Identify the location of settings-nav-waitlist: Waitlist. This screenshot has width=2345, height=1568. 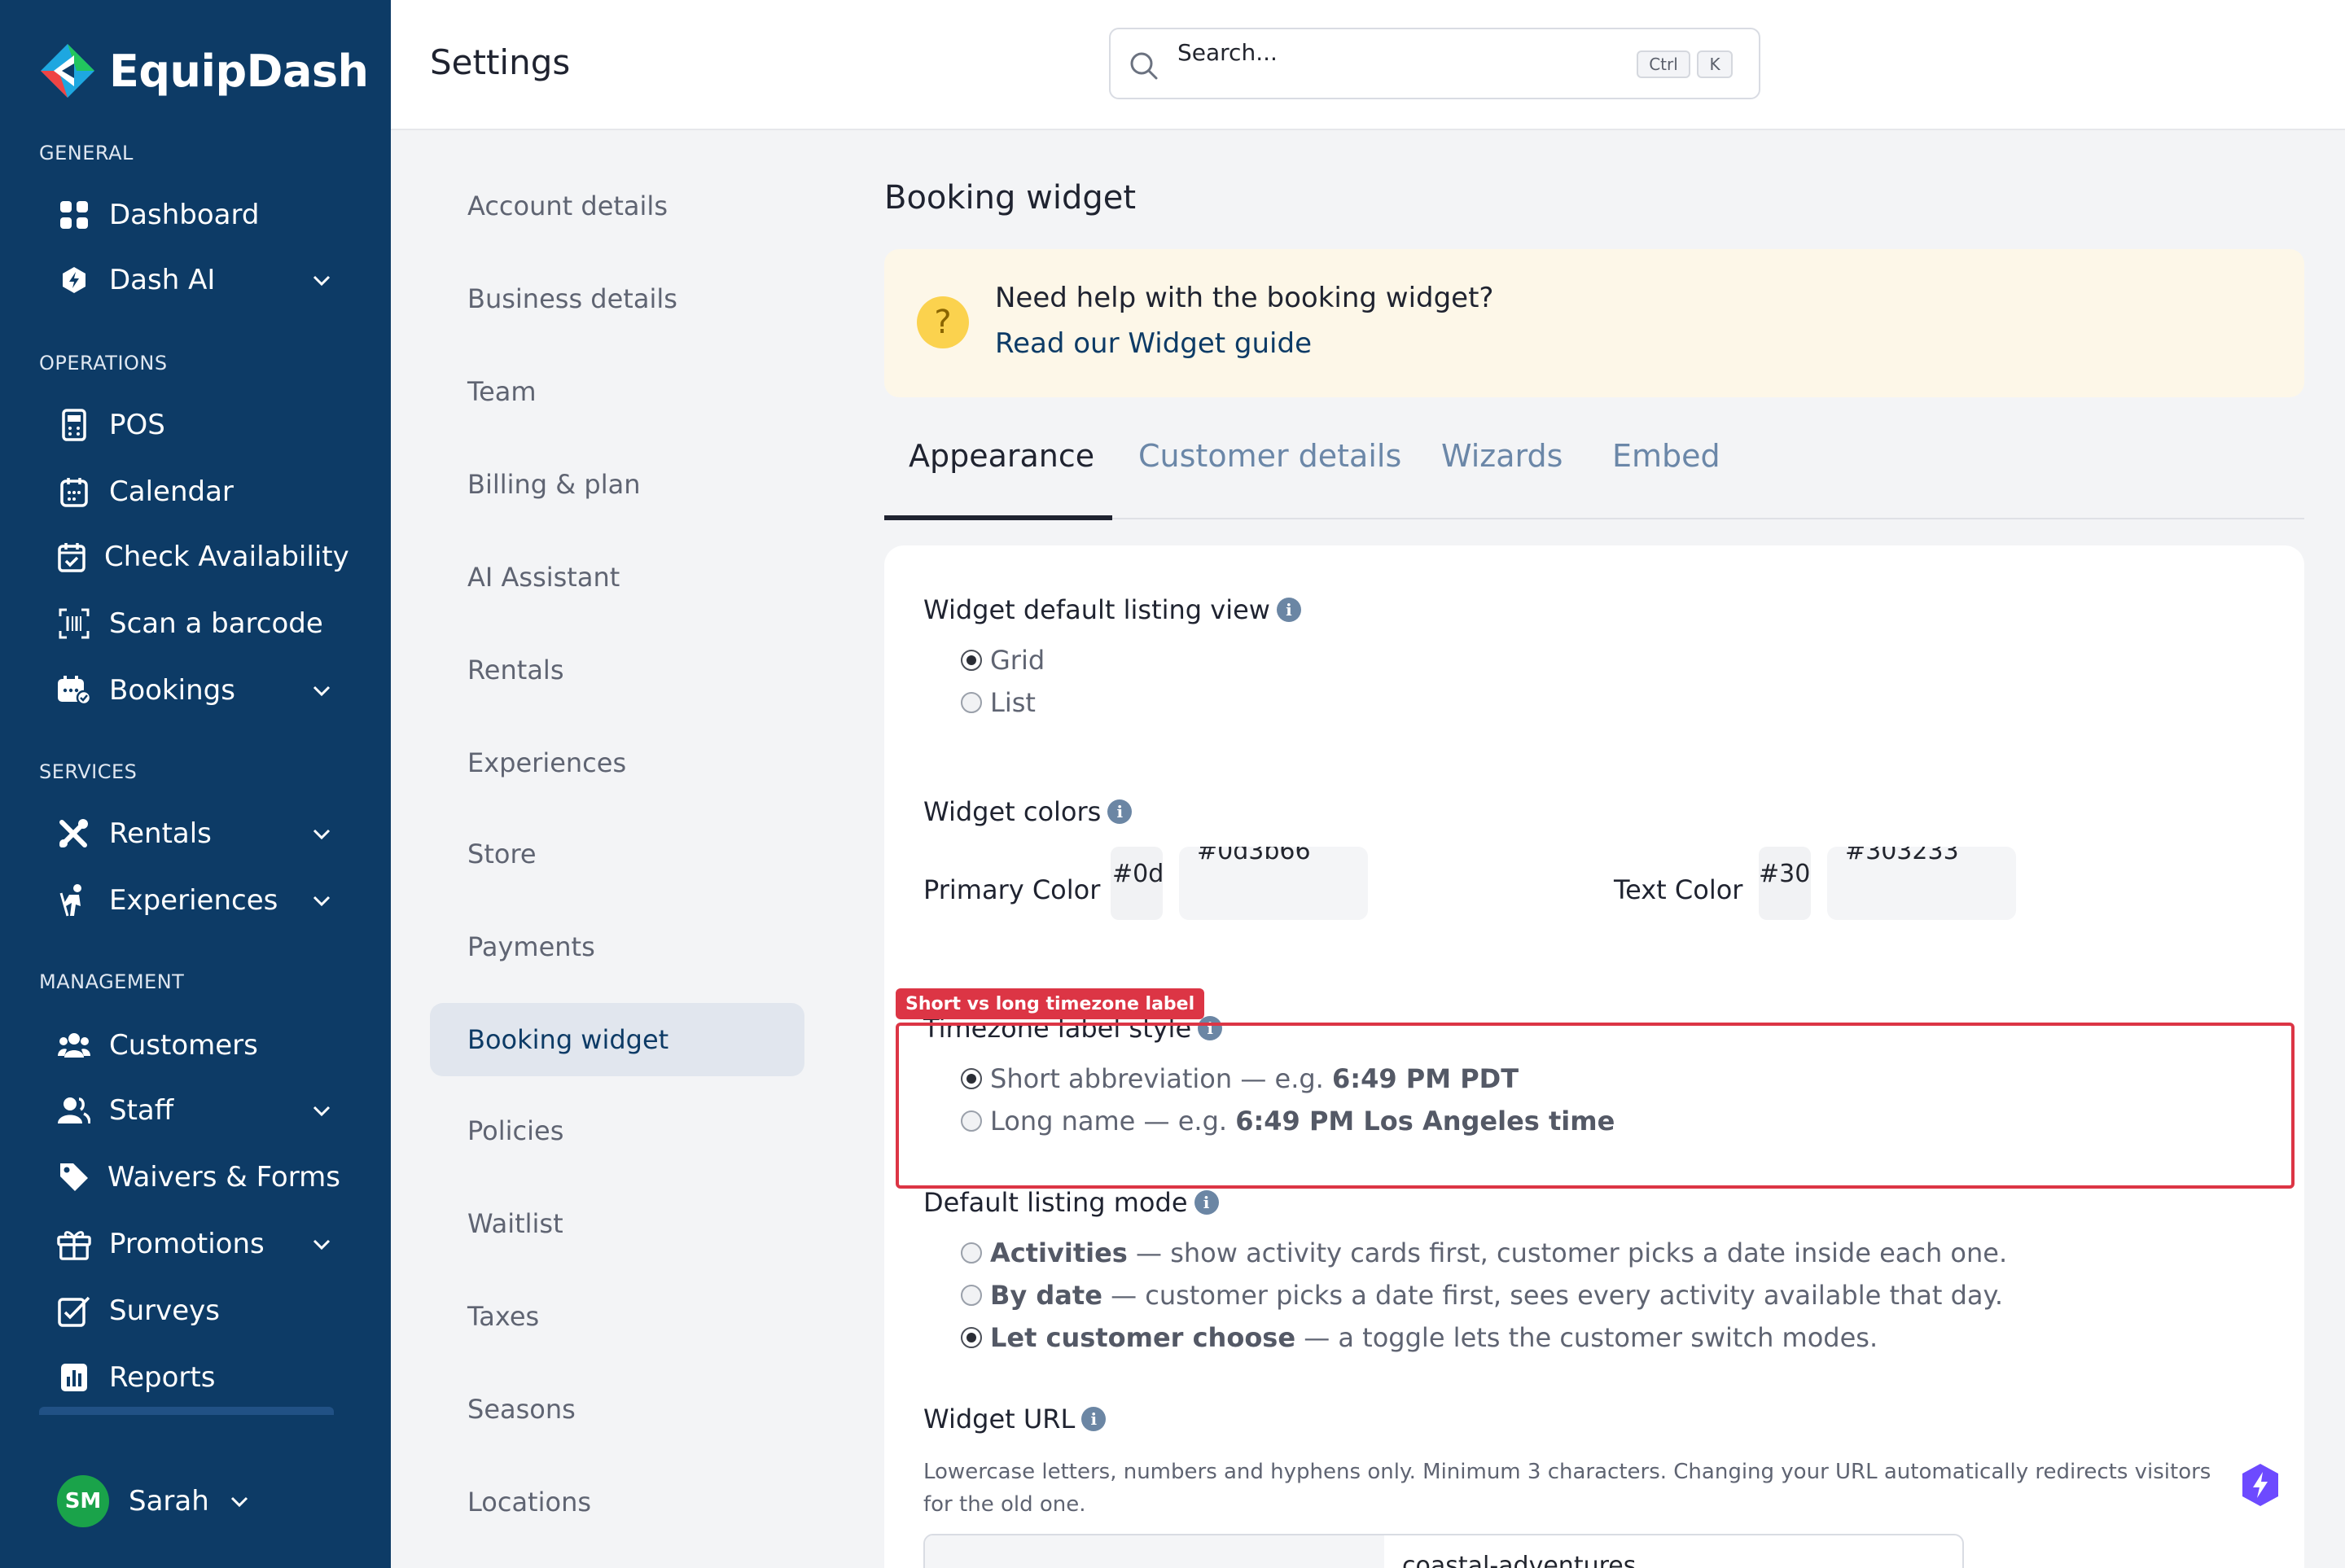
(617, 1223).